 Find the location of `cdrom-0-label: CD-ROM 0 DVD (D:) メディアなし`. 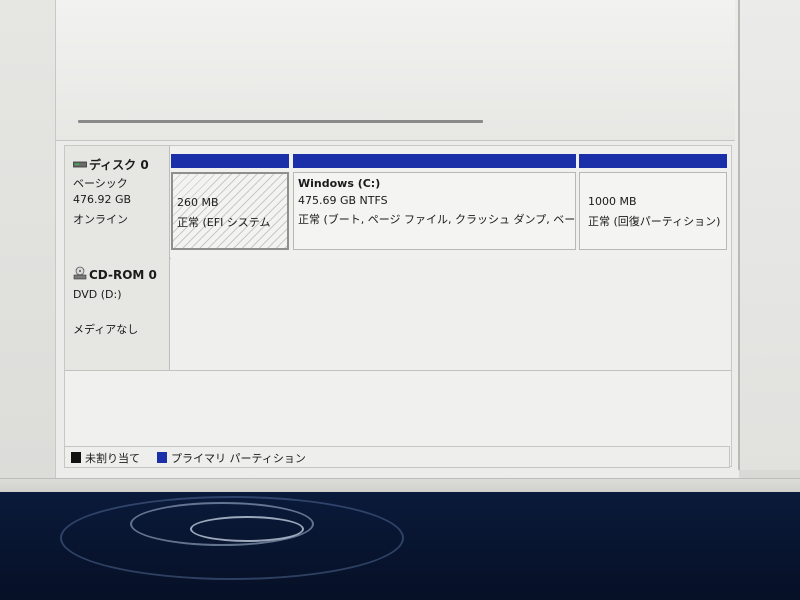

cdrom-0-label: CD-ROM 0 DVD (D:) メディアなし is located at coordinates (117, 314).